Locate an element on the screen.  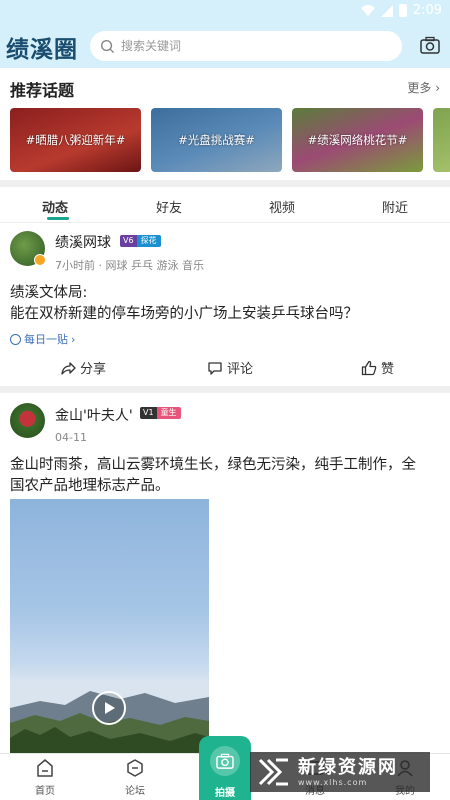
nav-label: 论坛 is located at coordinates (135, 791).